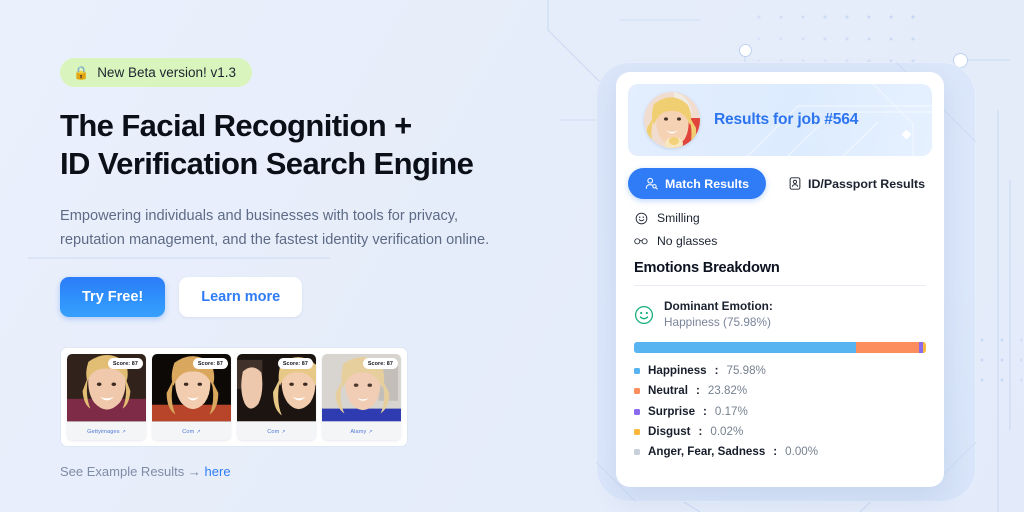  What do you see at coordinates (780, 452) in the screenshot?
I see `legend-item-anger-fear-sadness: Anger, Fear, Sadness: 0.00%` at bounding box center [780, 452].